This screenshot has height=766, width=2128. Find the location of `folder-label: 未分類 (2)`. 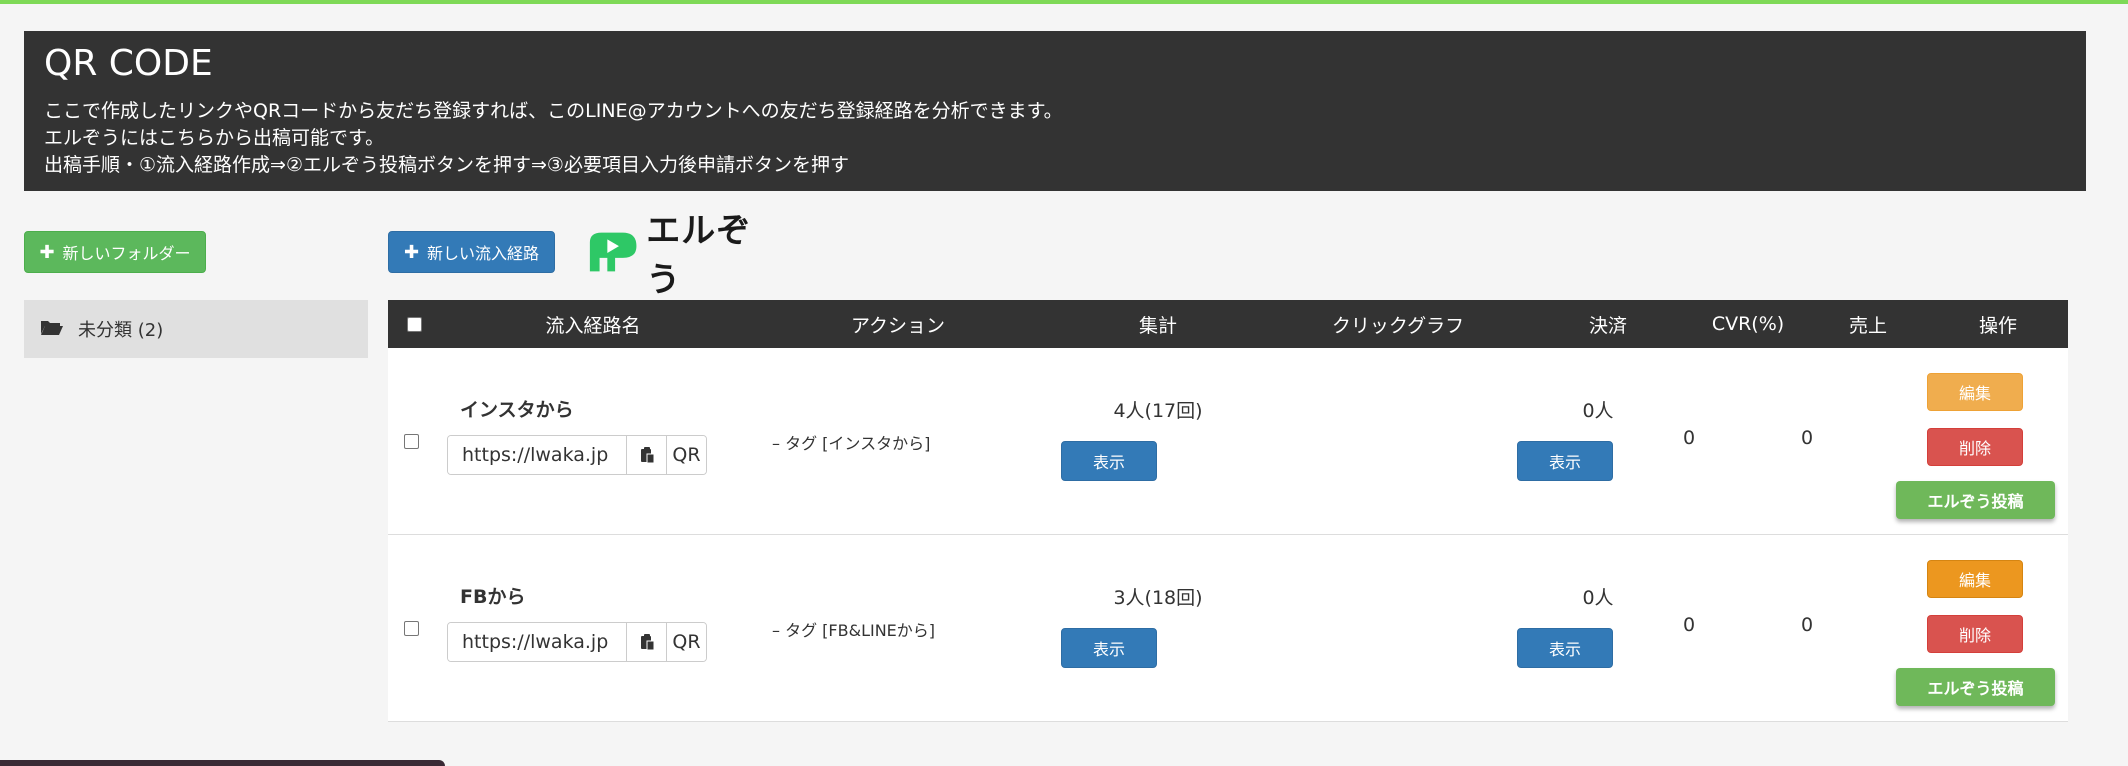

folder-label: 未分類 (2) is located at coordinates (121, 330).